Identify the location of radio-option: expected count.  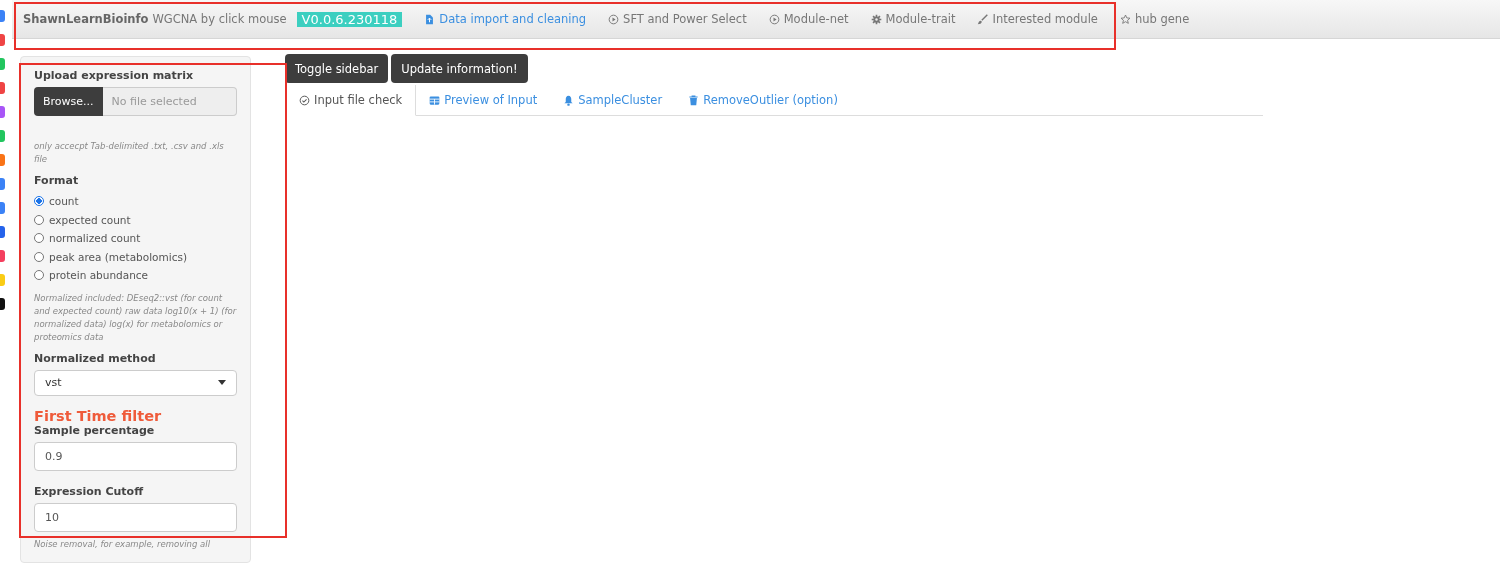
(135, 219).